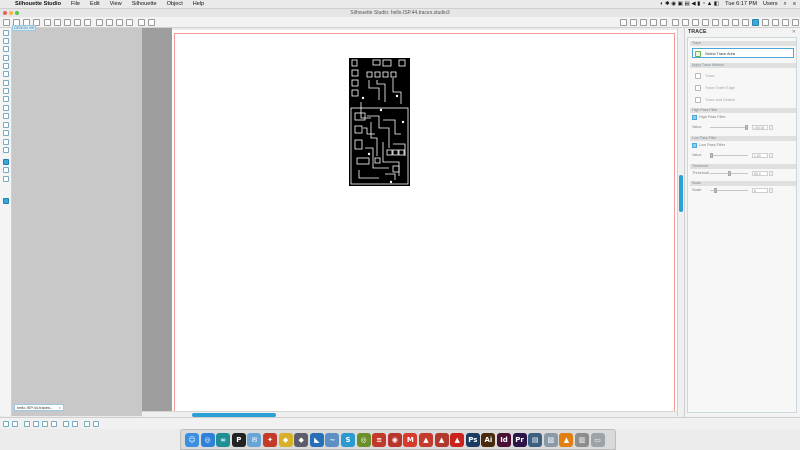 The image size is (800, 450). What do you see at coordinates (6, 170) in the screenshot?
I see `library-view-icon` at bounding box center [6, 170].